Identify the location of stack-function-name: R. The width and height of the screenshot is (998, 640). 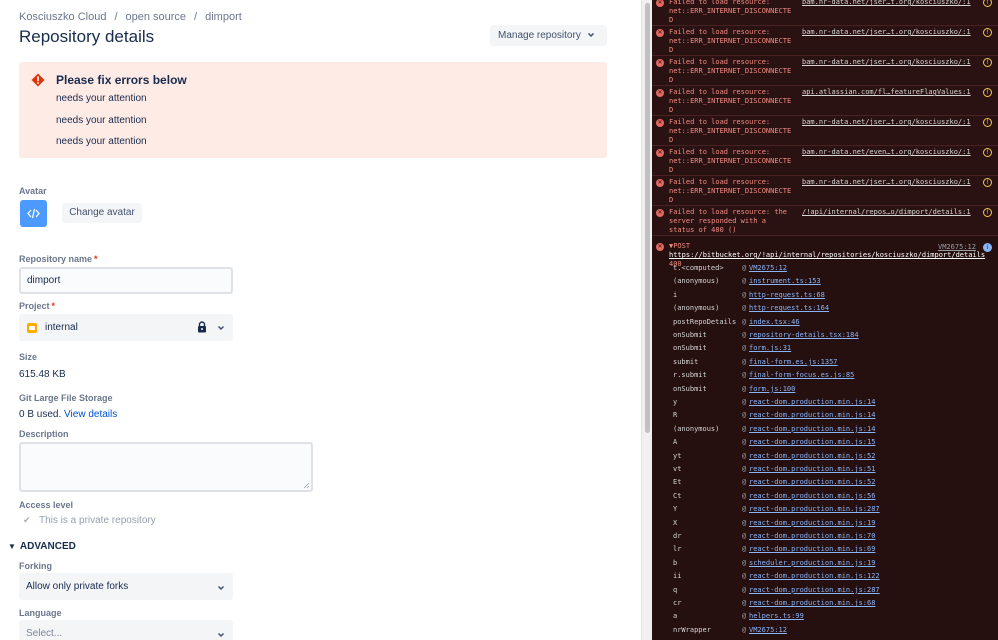
(675, 415).